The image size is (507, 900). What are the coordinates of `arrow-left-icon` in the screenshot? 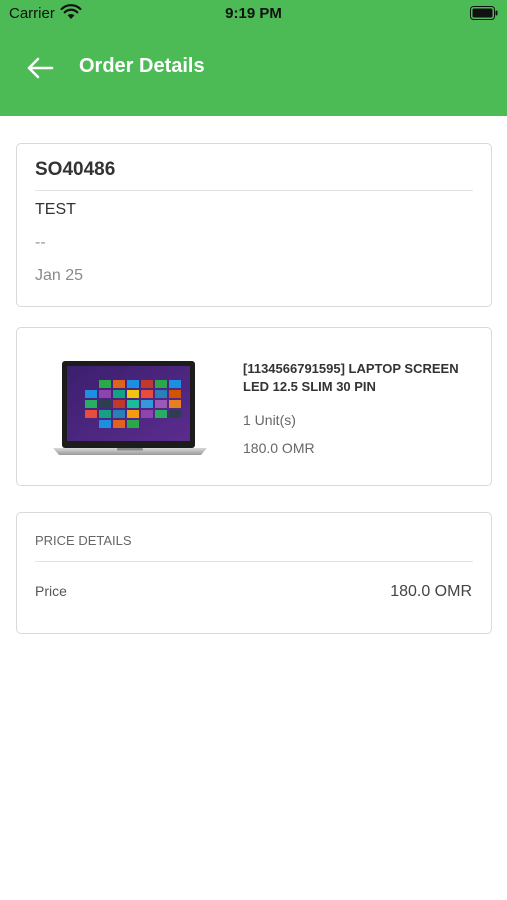 It's located at (40, 68).